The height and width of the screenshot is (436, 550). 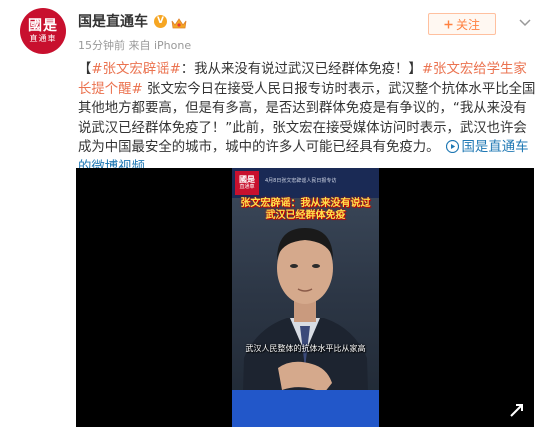 I want to click on open-bracket: 【, so click(x=85, y=69).